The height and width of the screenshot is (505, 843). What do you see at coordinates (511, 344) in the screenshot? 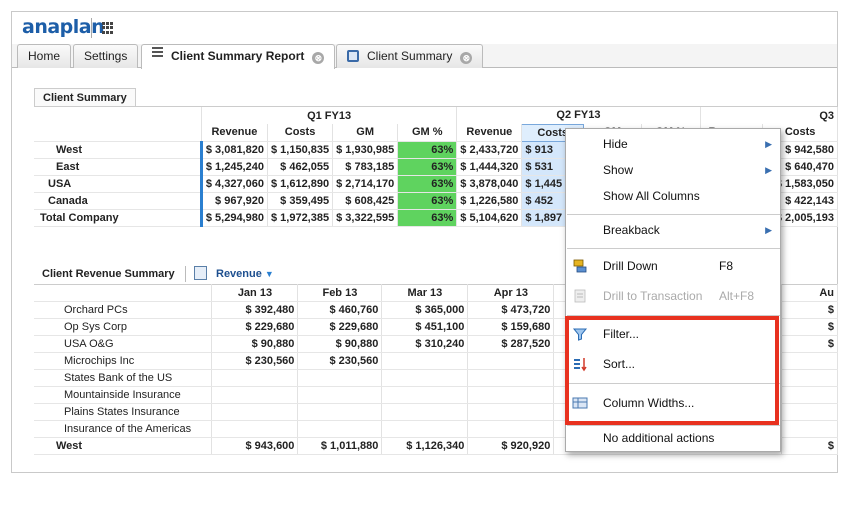
I see `cell: $ 287,520` at bounding box center [511, 344].